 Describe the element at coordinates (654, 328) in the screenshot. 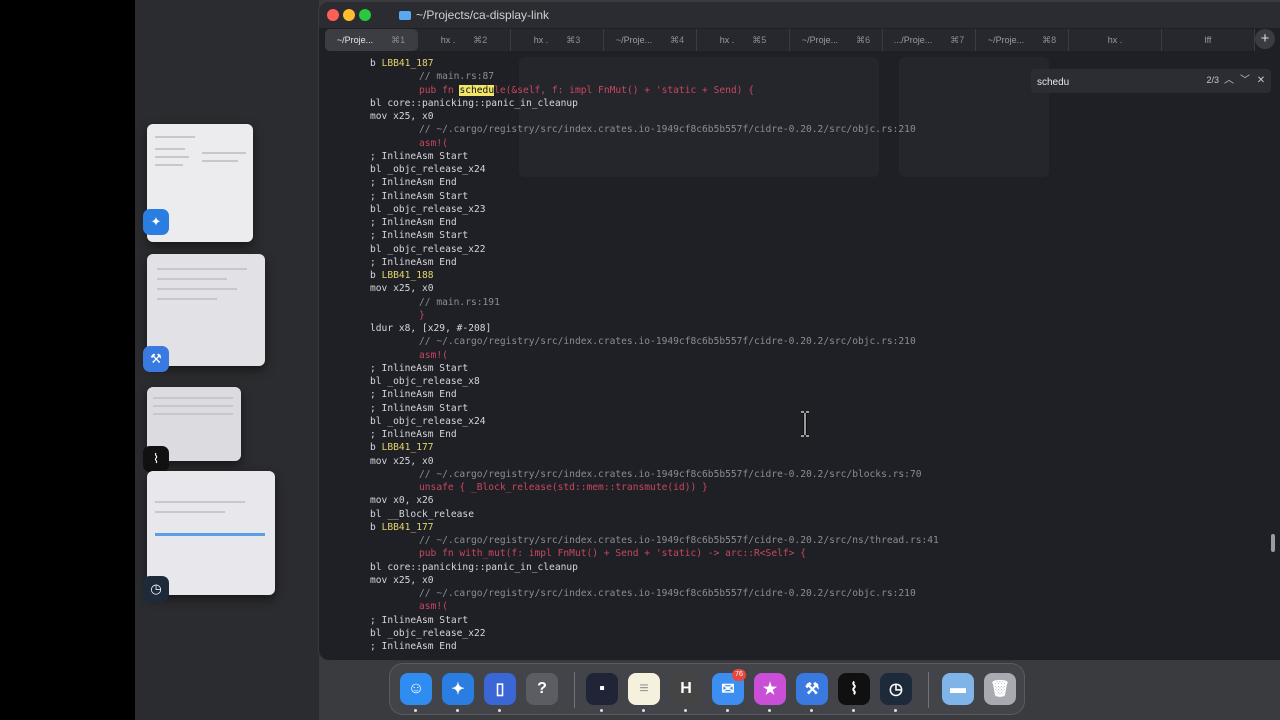

I see `code-line: ldur x8, [x29, #-208]` at that location.